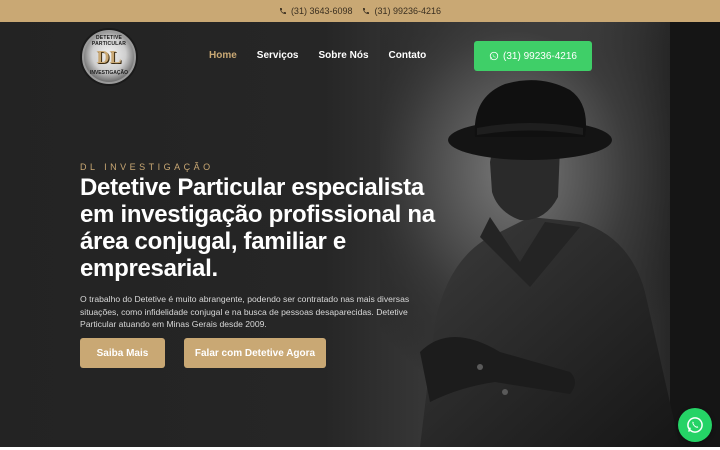  I want to click on site-logo: DETETIVE PARTICULAR DL INVESTIGAÇÃO, so click(109, 57).